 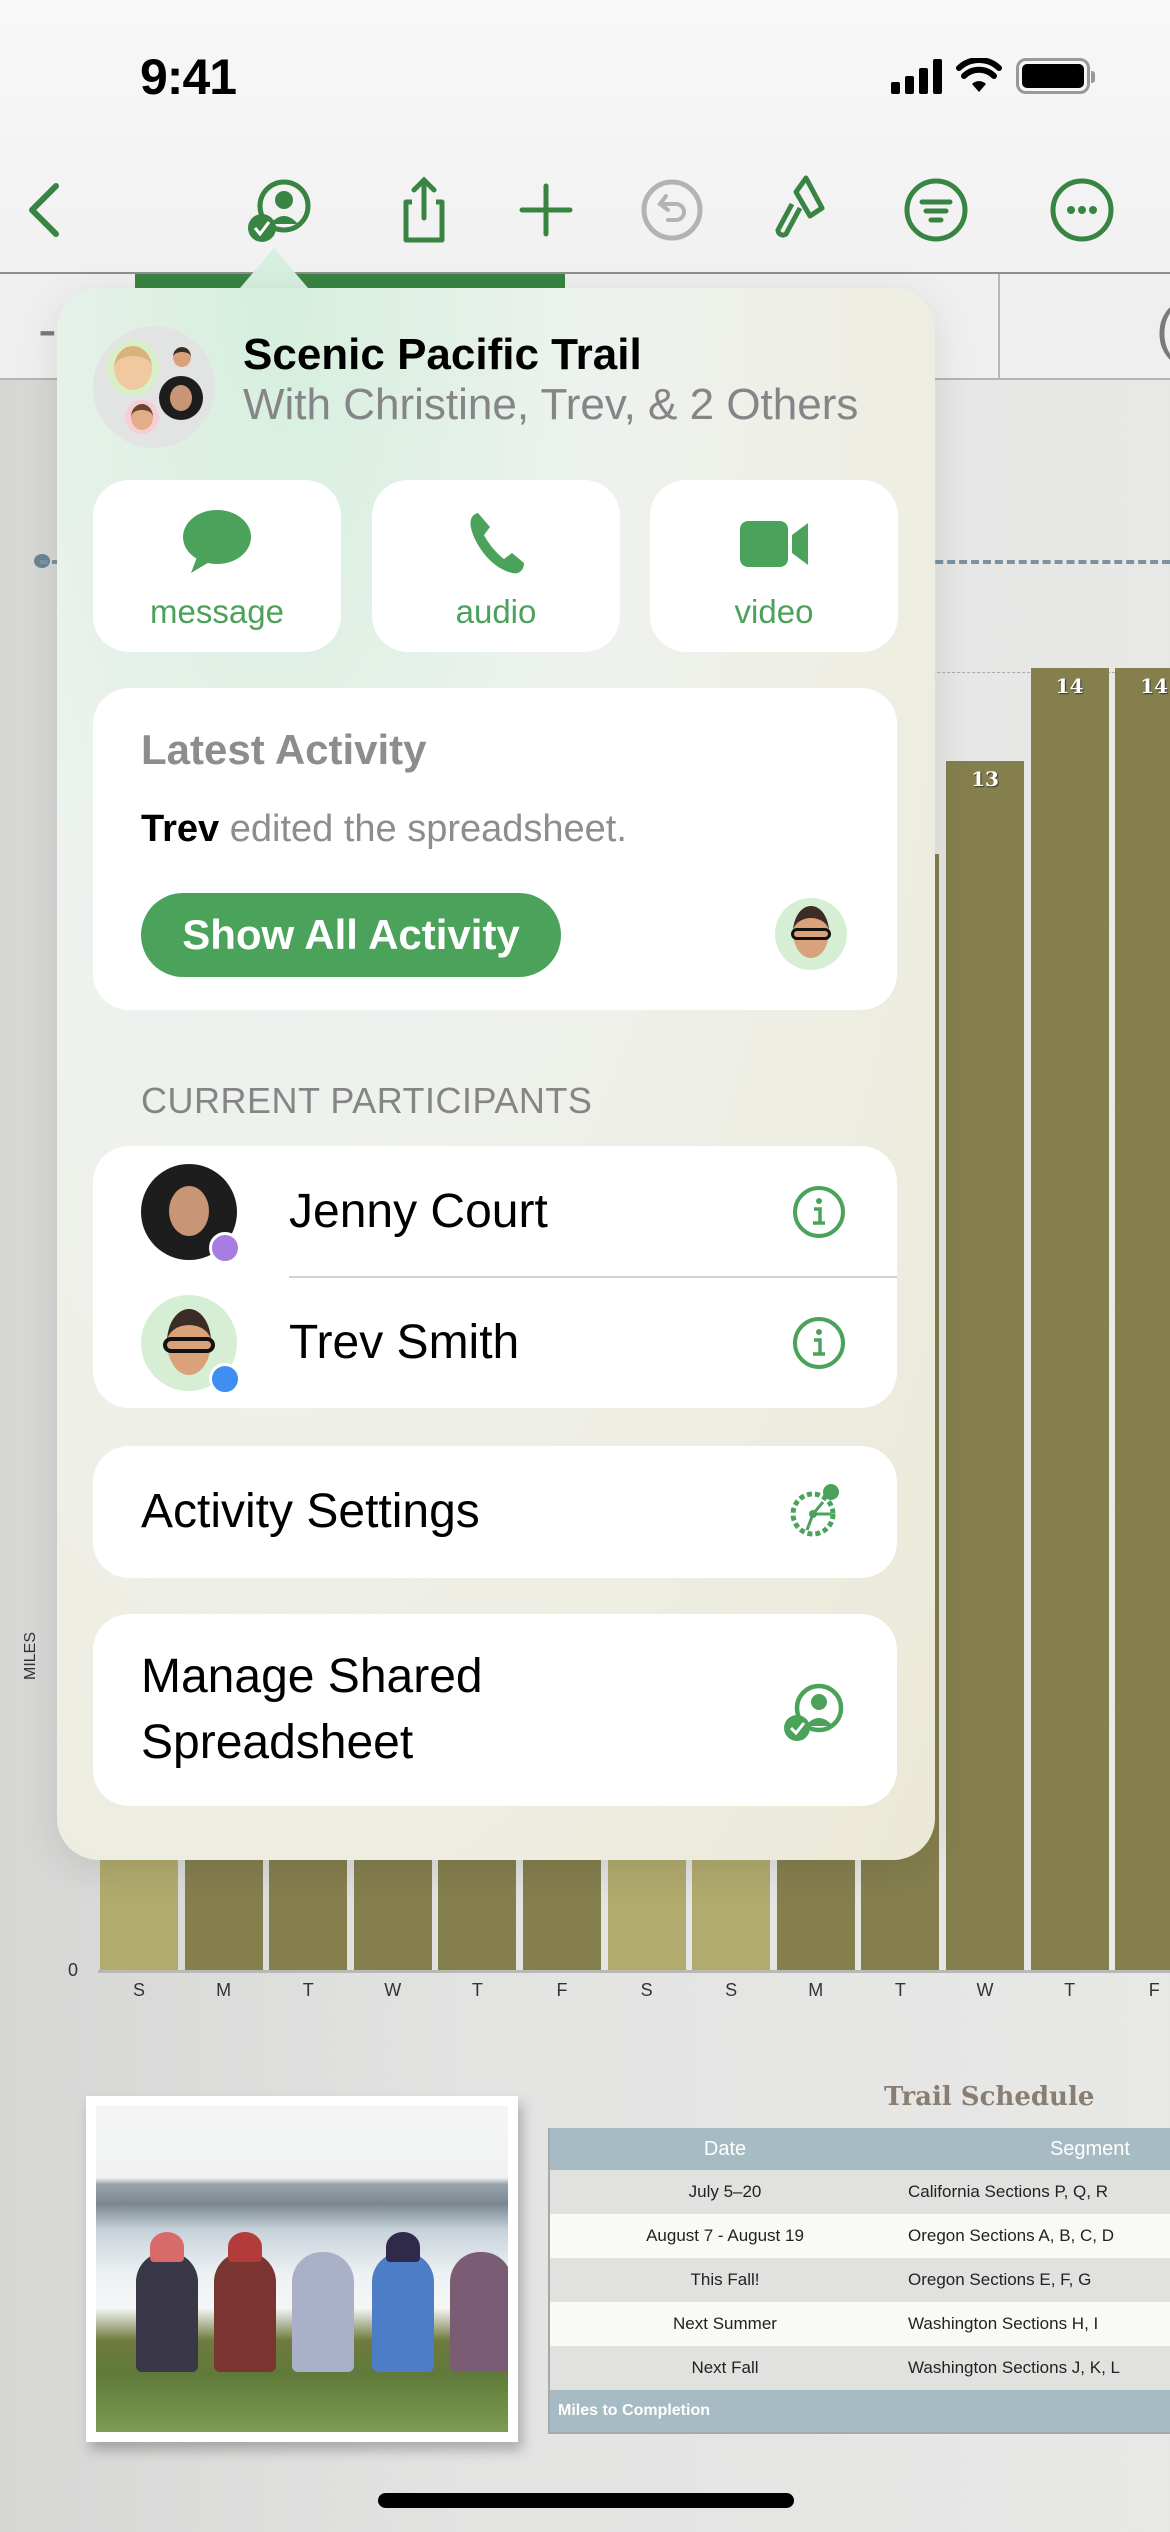 I want to click on activity-actor: Trev, so click(x=180, y=829).